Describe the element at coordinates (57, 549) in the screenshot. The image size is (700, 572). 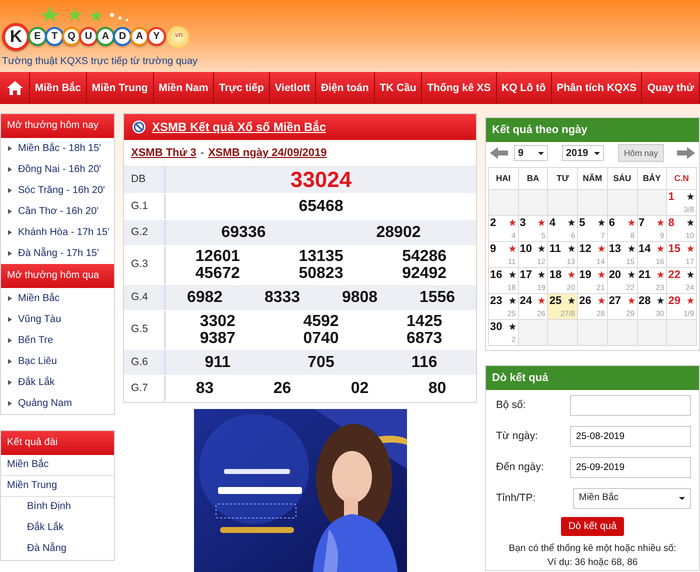
I see `station-link: Đà Nẵng` at that location.